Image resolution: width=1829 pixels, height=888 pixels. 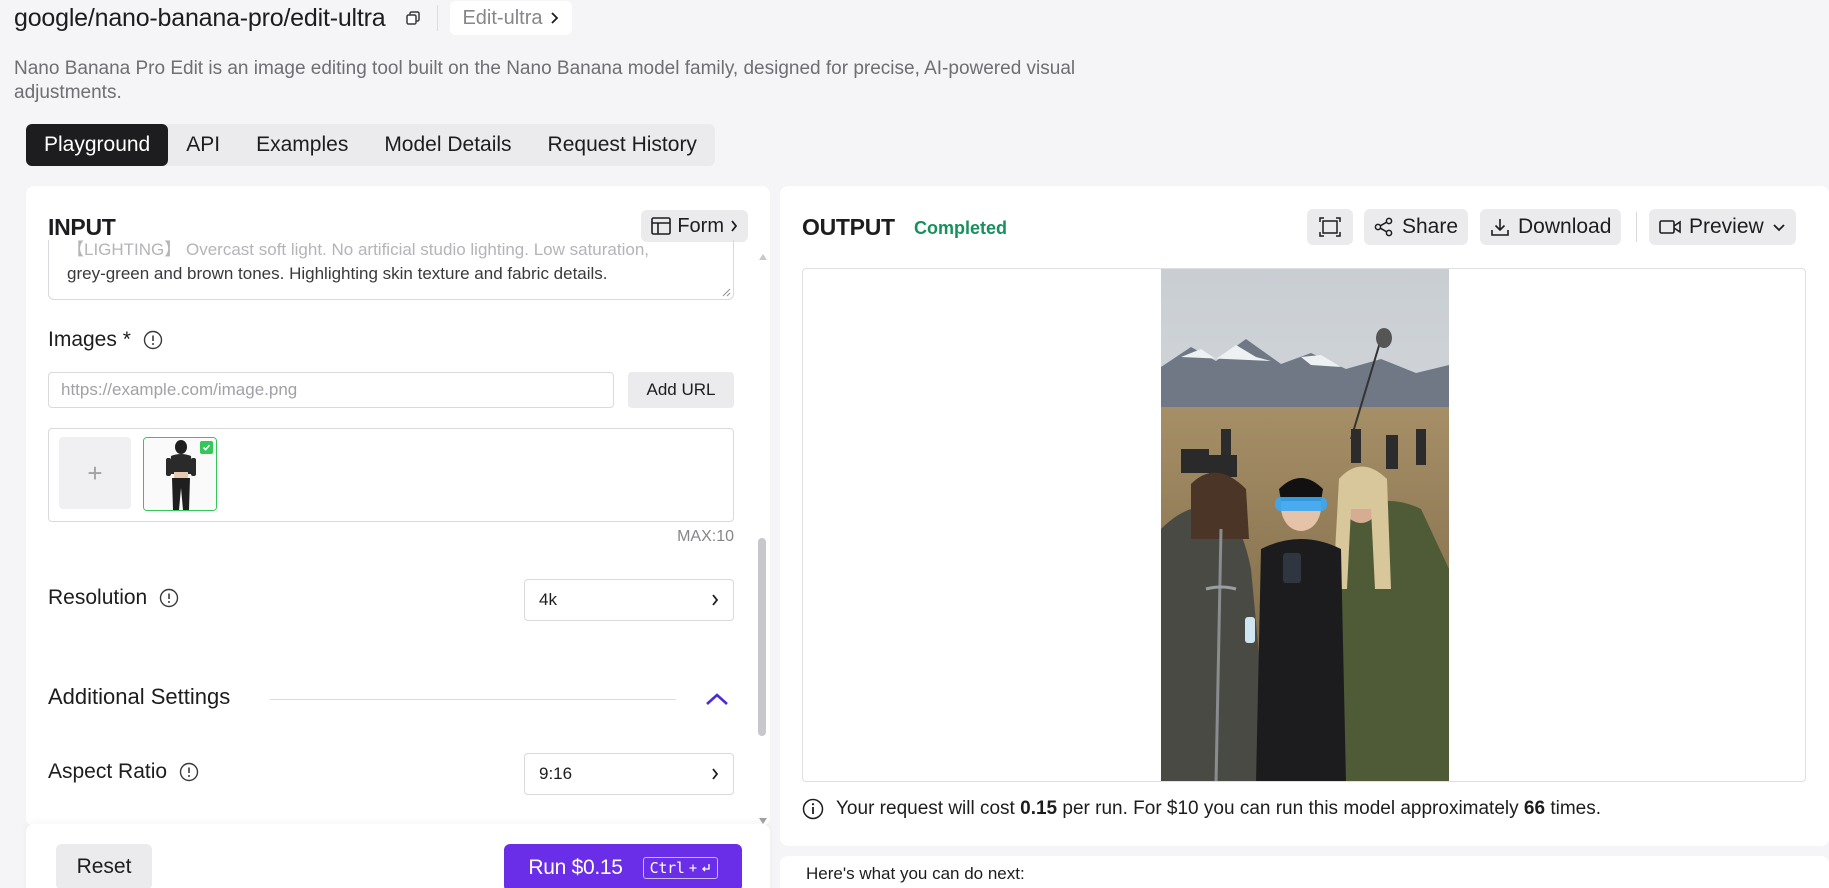 I want to click on aspect-ratio-label-row: Aspect Ratio, so click(x=123, y=772).